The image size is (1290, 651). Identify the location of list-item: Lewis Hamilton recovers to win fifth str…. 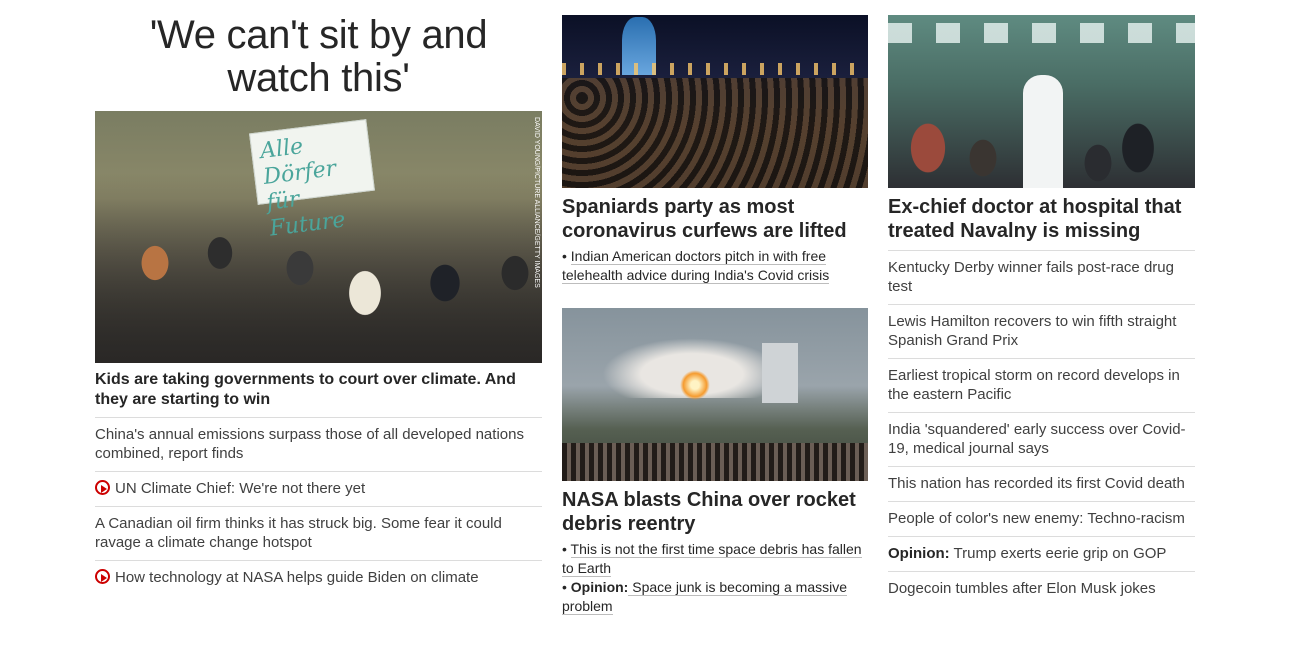
(1041, 331).